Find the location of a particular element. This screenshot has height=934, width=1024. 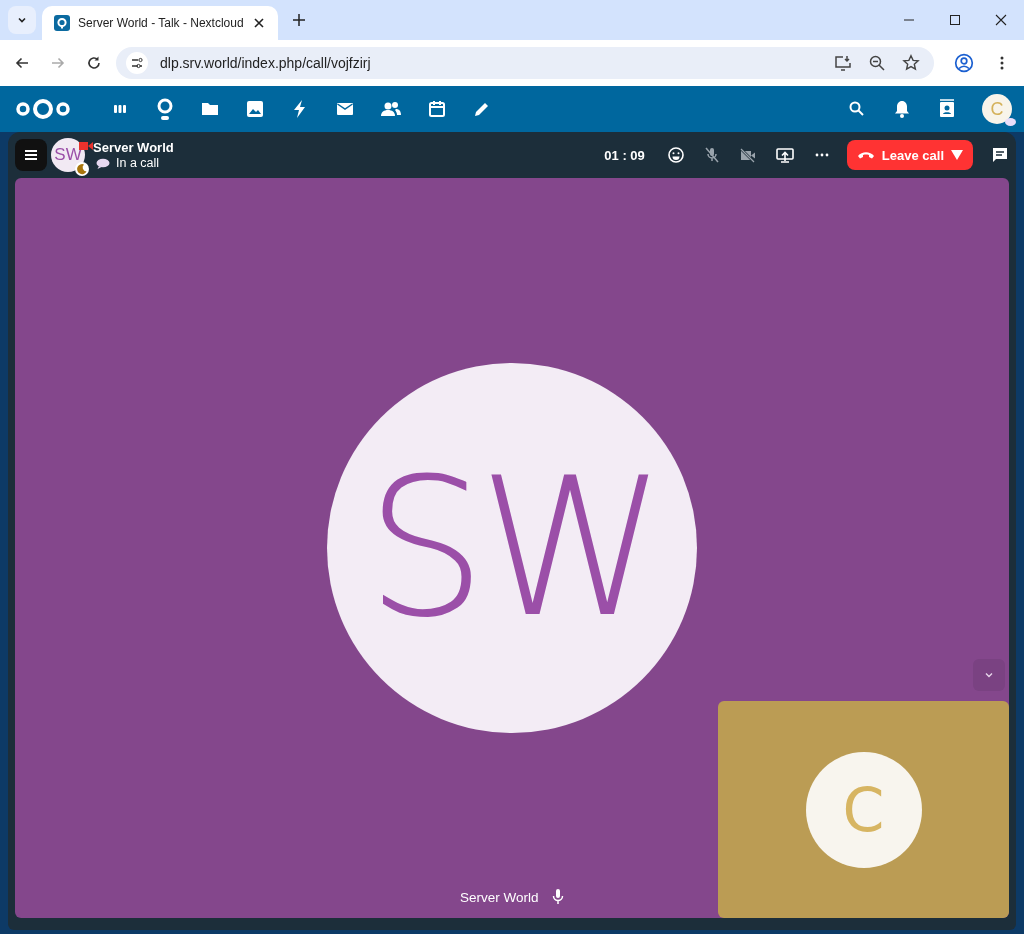

call-timer: 01 : 09 is located at coordinates (624, 155).